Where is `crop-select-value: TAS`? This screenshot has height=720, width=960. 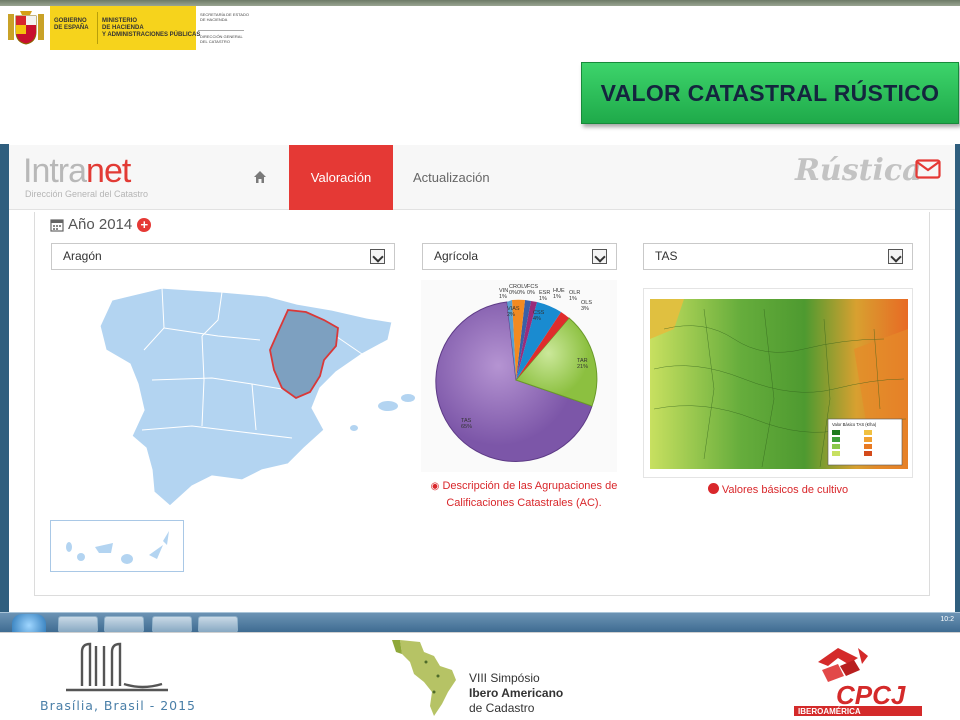 crop-select-value: TAS is located at coordinates (666, 256).